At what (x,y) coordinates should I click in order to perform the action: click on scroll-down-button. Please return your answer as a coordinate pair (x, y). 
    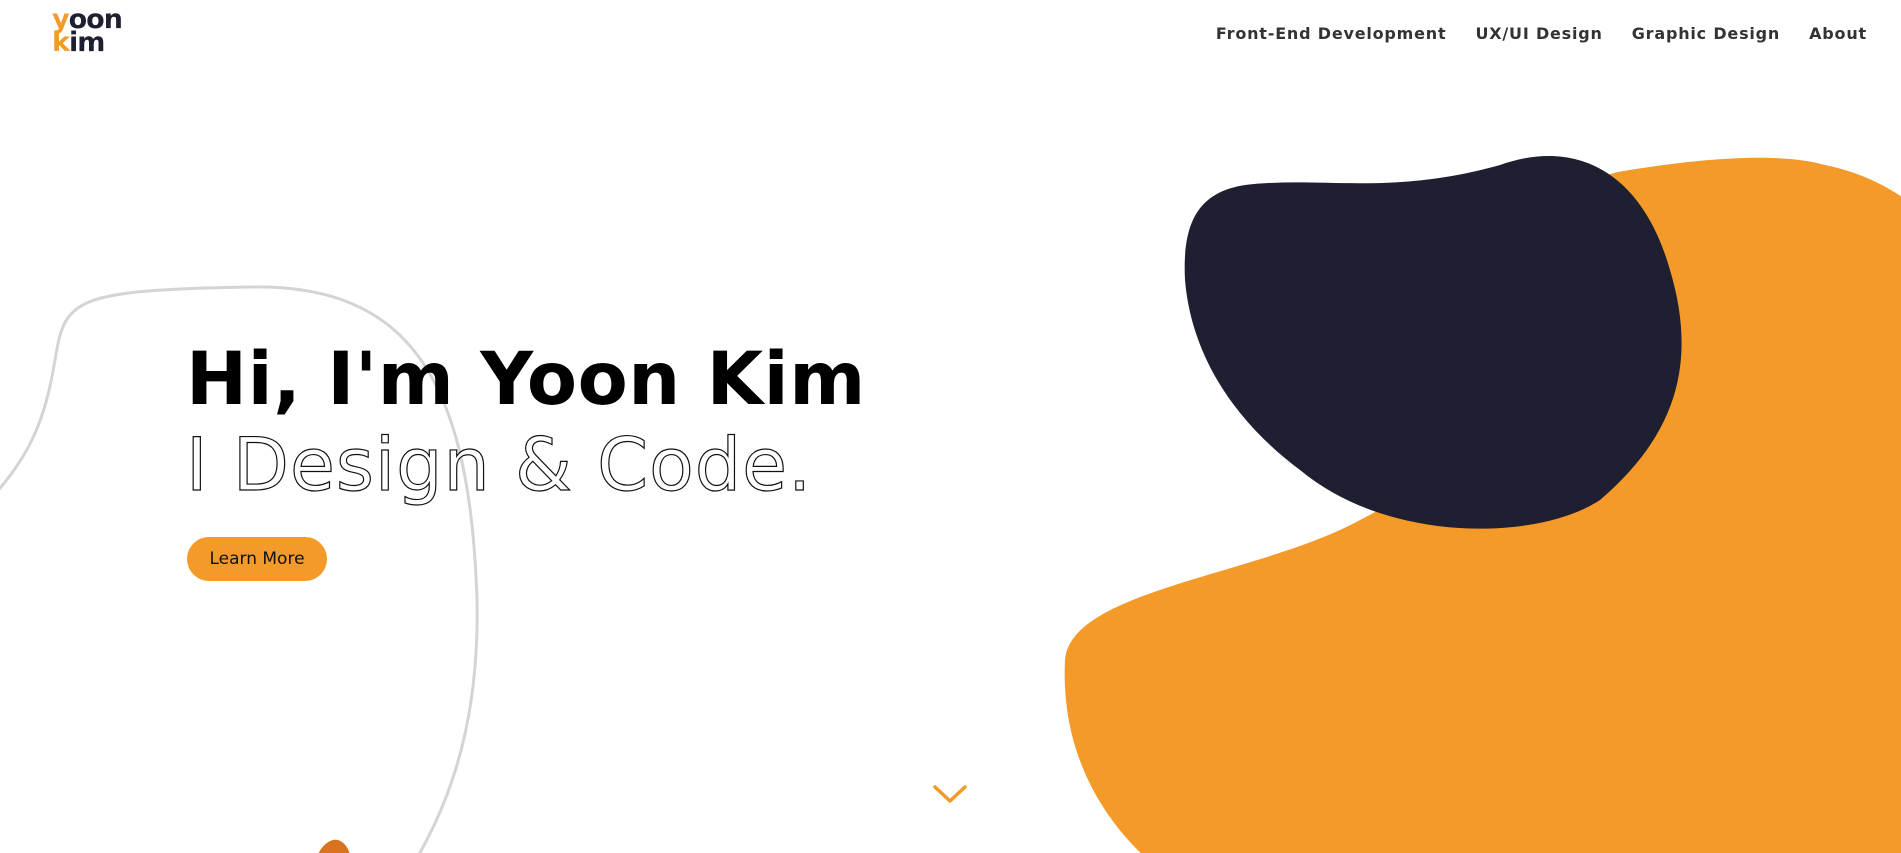
    Looking at the image, I should click on (950, 795).